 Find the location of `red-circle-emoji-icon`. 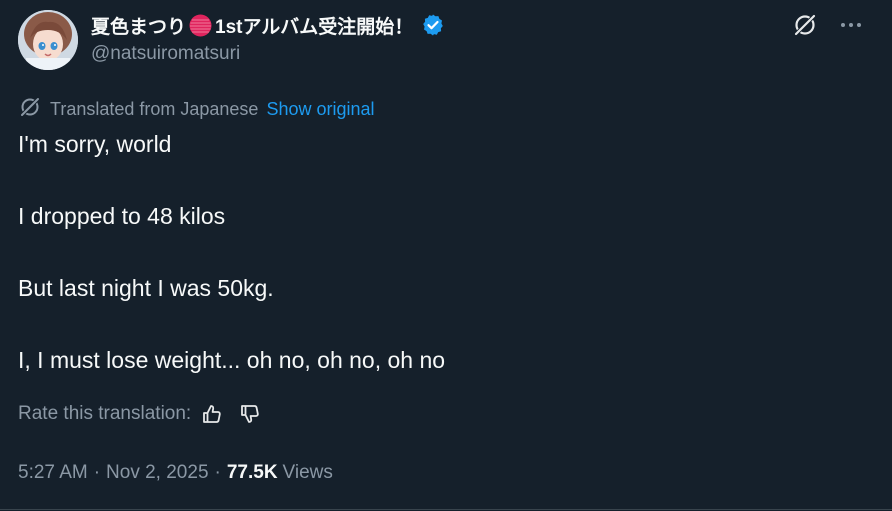

red-circle-emoji-icon is located at coordinates (200, 25).